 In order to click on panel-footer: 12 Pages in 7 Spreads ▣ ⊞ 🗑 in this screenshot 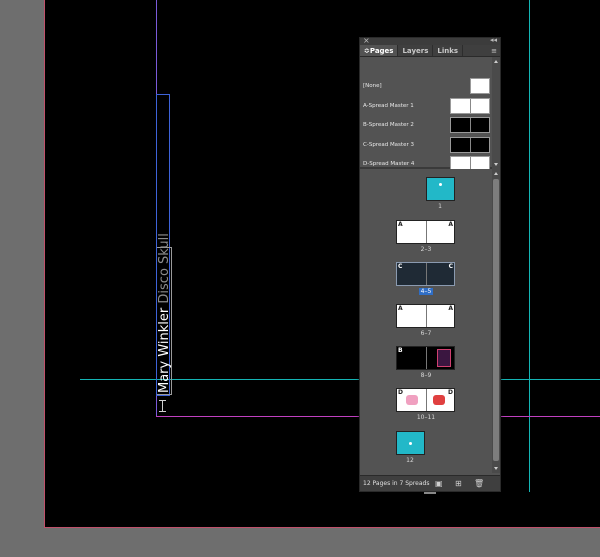, I will do `click(430, 484)`.